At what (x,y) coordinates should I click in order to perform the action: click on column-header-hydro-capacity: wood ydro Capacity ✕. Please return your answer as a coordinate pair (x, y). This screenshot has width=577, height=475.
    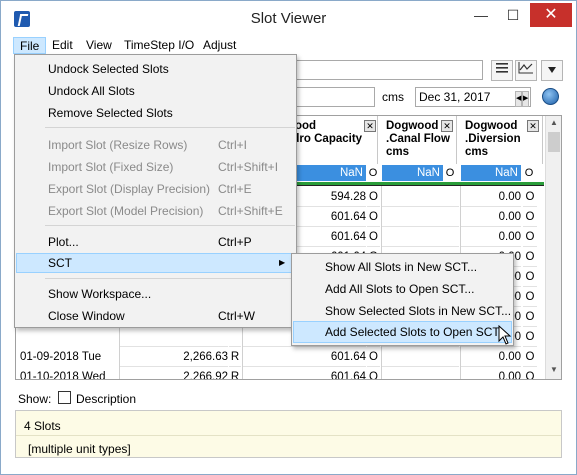
    Looking at the image, I should click on (332, 140).